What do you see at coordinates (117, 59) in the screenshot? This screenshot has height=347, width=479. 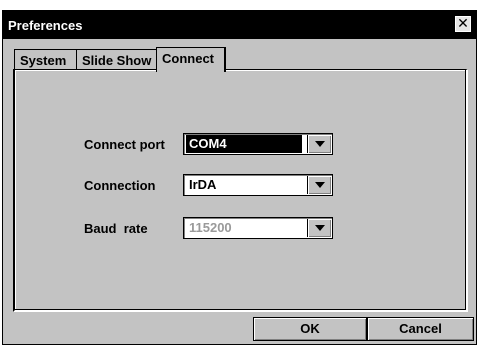 I see `tab-slide-show: Slide Show` at bounding box center [117, 59].